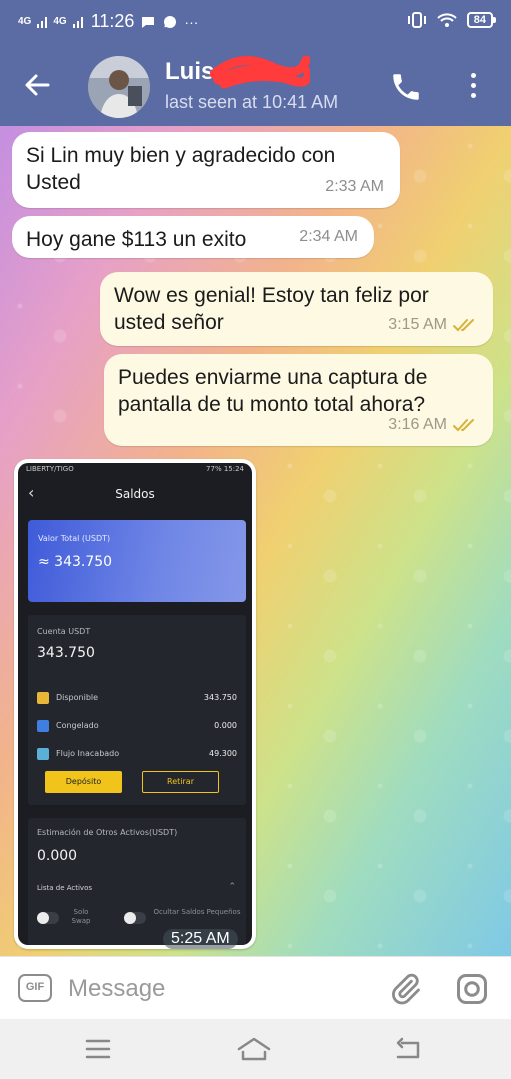 This screenshot has width=511, height=1079. What do you see at coordinates (137, 727) in the screenshot?
I see `balance-row: Congelado 0.000` at bounding box center [137, 727].